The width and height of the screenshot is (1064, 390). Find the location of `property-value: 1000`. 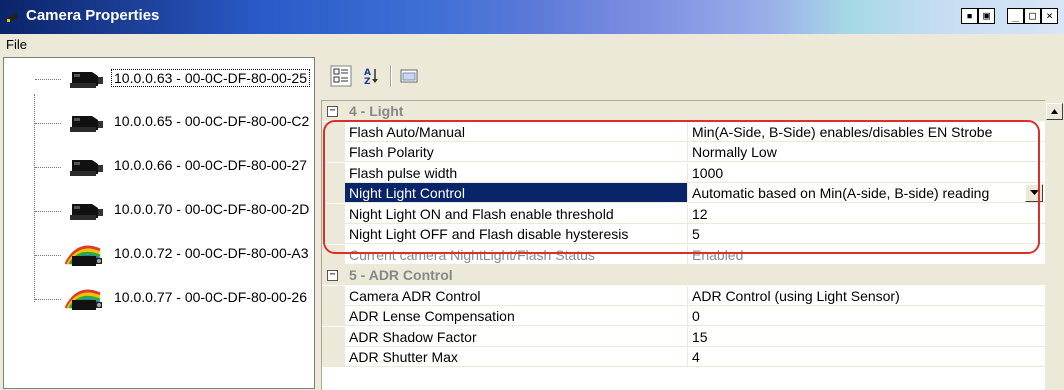

property-value: 1000 is located at coordinates (866, 173).